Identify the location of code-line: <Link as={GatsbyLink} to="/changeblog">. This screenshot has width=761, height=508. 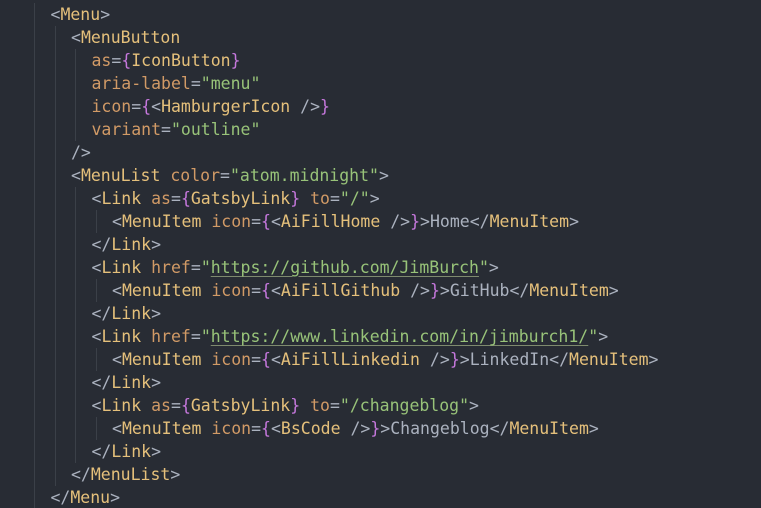
(285, 405).